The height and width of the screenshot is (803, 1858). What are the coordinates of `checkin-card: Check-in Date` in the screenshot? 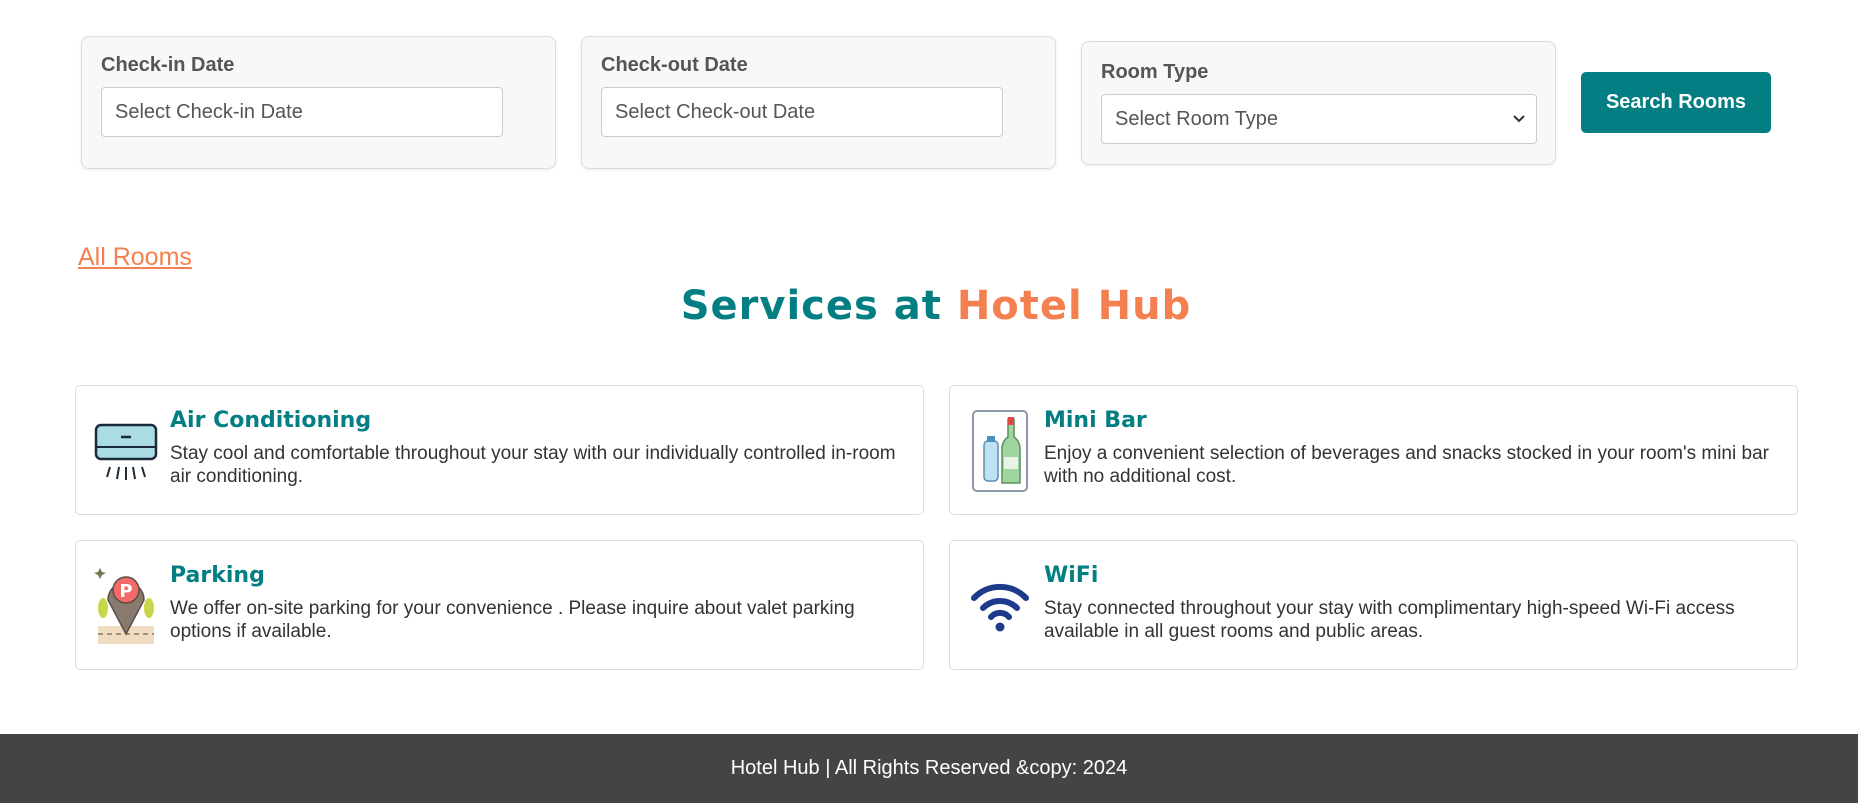 It's located at (318, 102).